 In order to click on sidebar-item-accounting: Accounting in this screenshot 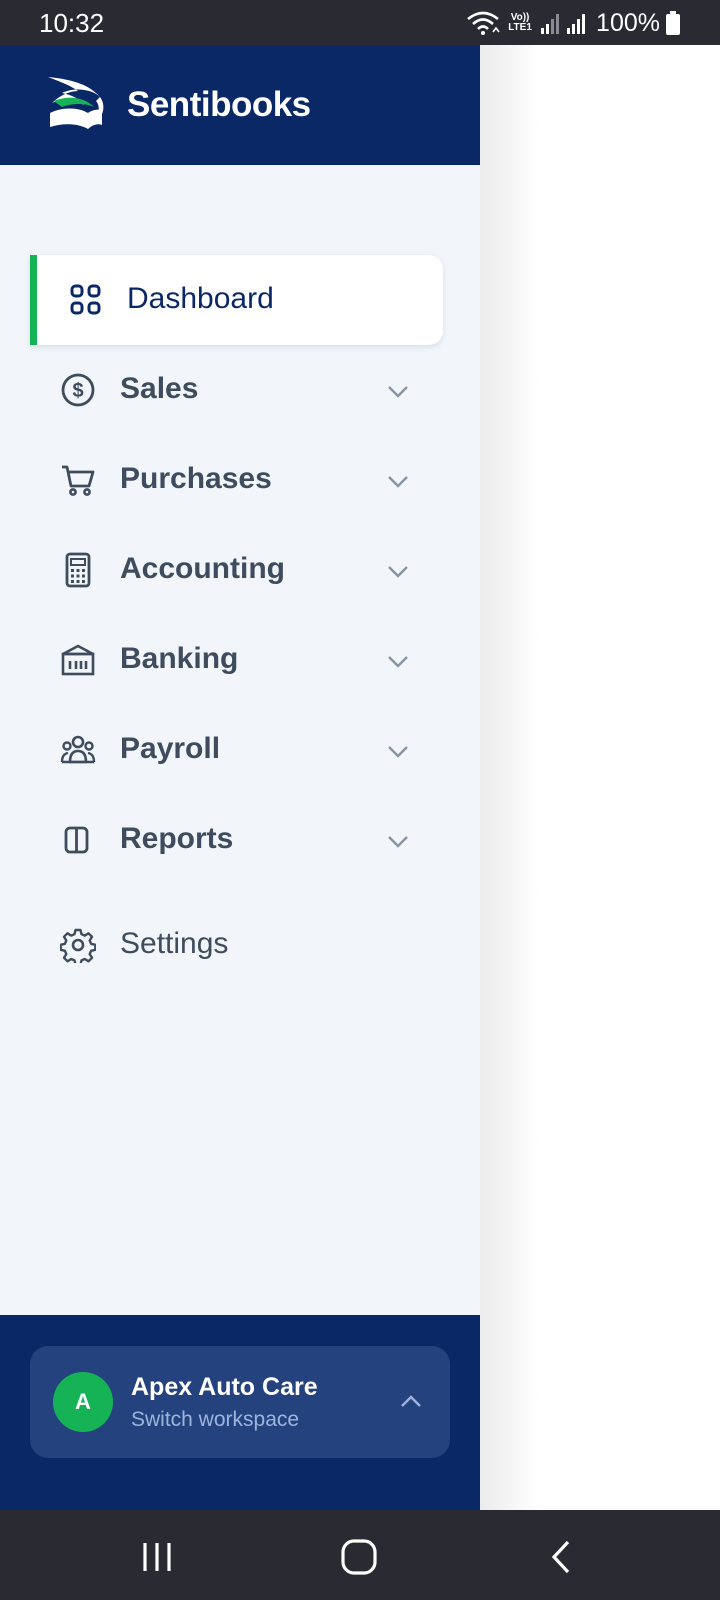, I will do `click(236, 570)`.